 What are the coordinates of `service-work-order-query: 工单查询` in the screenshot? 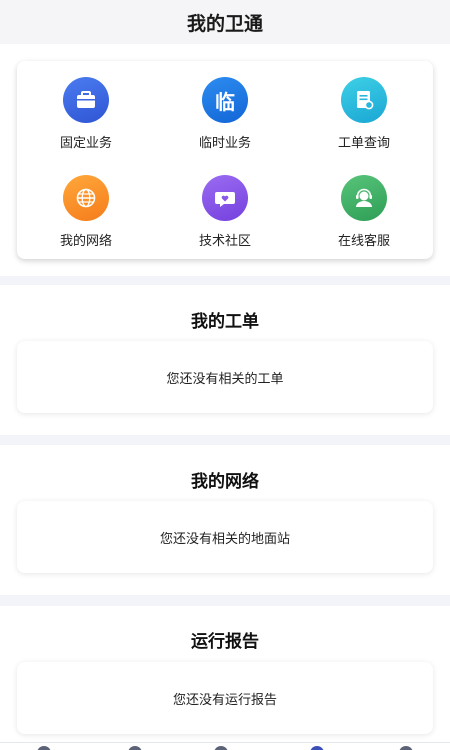 It's located at (364, 106).